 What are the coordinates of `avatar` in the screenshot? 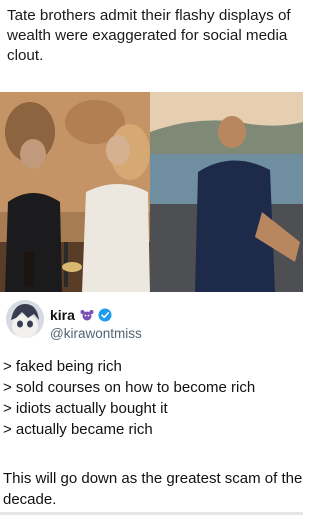 It's located at (25, 319).